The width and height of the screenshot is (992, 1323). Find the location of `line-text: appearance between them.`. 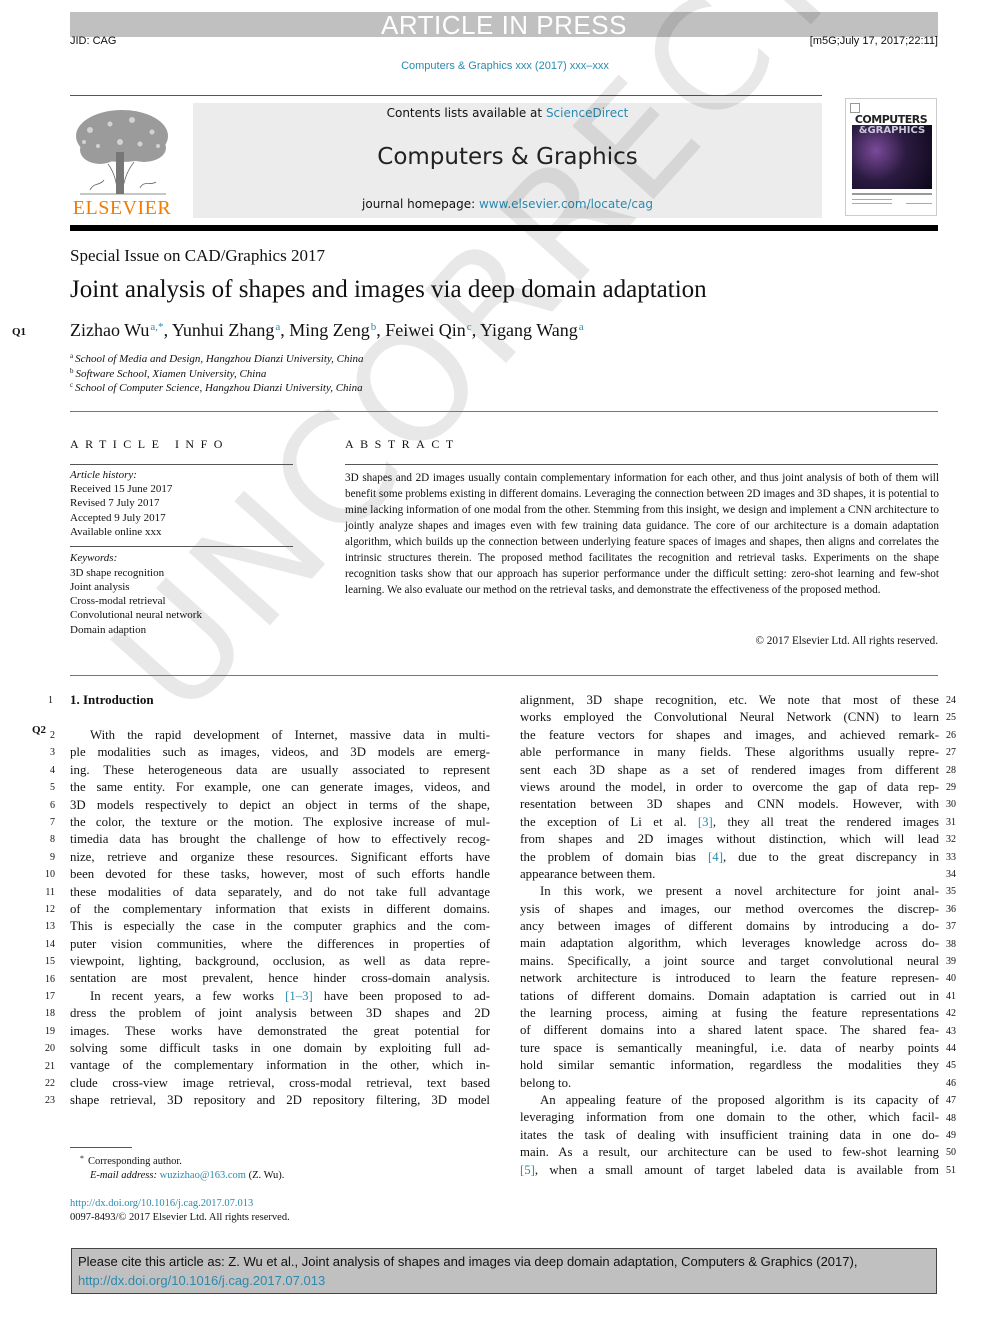

line-text: appearance between them. is located at coordinates (588, 873).